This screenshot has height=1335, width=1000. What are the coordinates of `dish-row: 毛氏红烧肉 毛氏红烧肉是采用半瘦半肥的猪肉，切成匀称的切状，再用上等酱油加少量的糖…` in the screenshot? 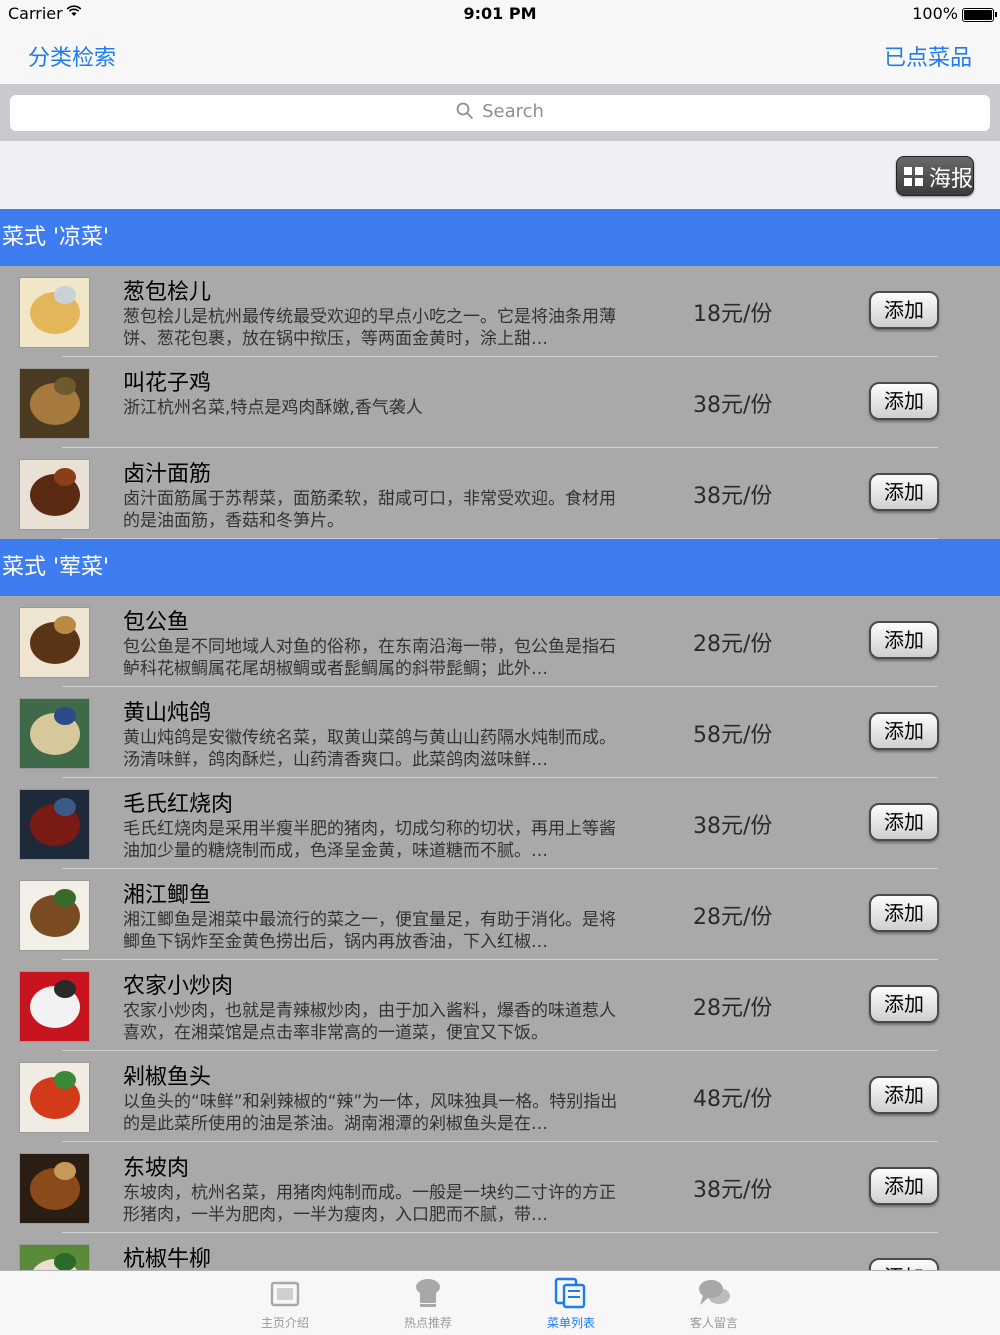 It's located at (500, 823).